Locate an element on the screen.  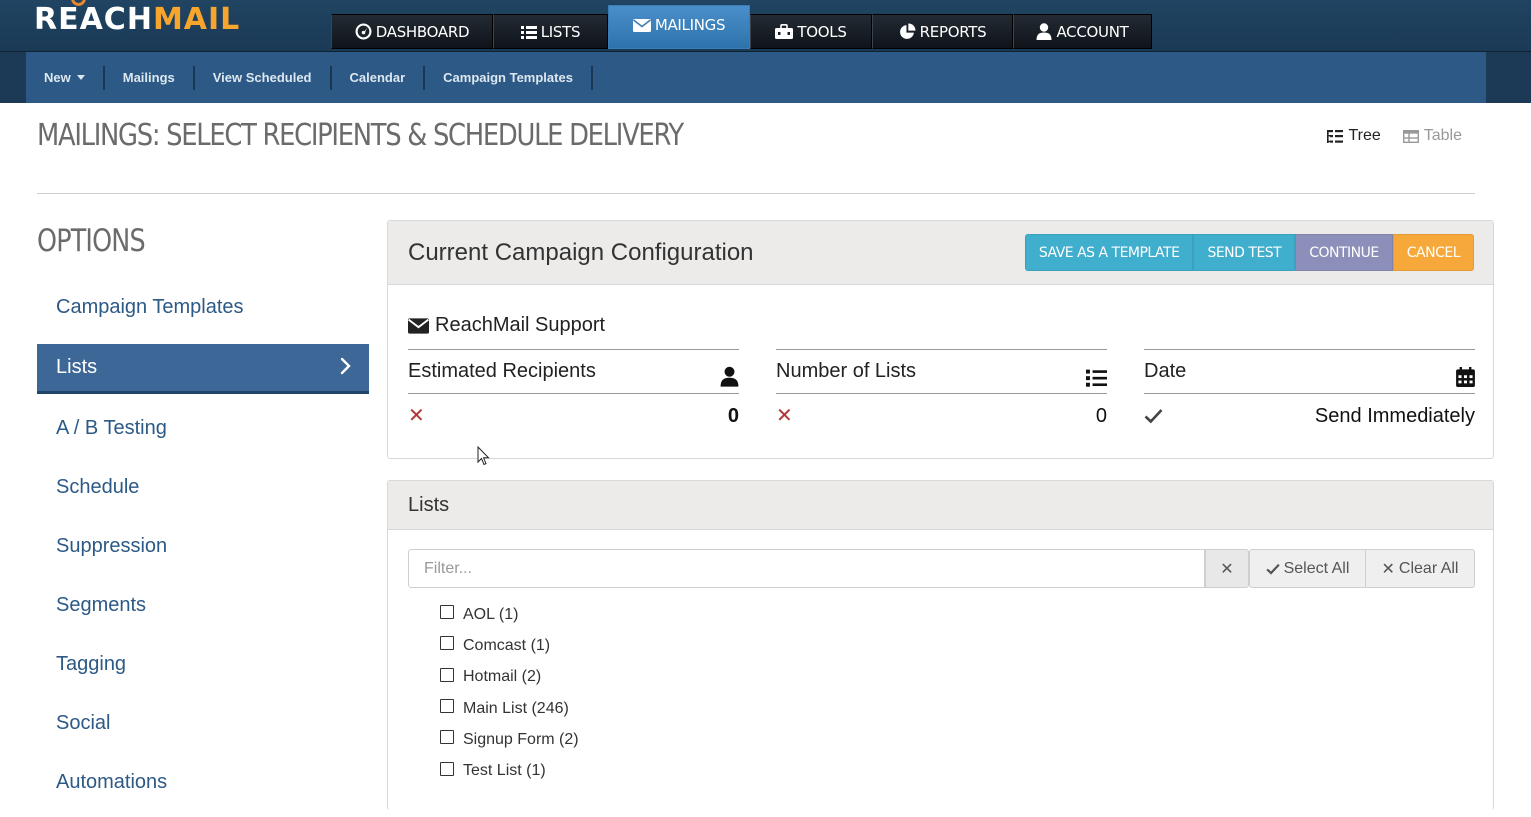
send-test-button: SEND TEST is located at coordinates (1244, 252).